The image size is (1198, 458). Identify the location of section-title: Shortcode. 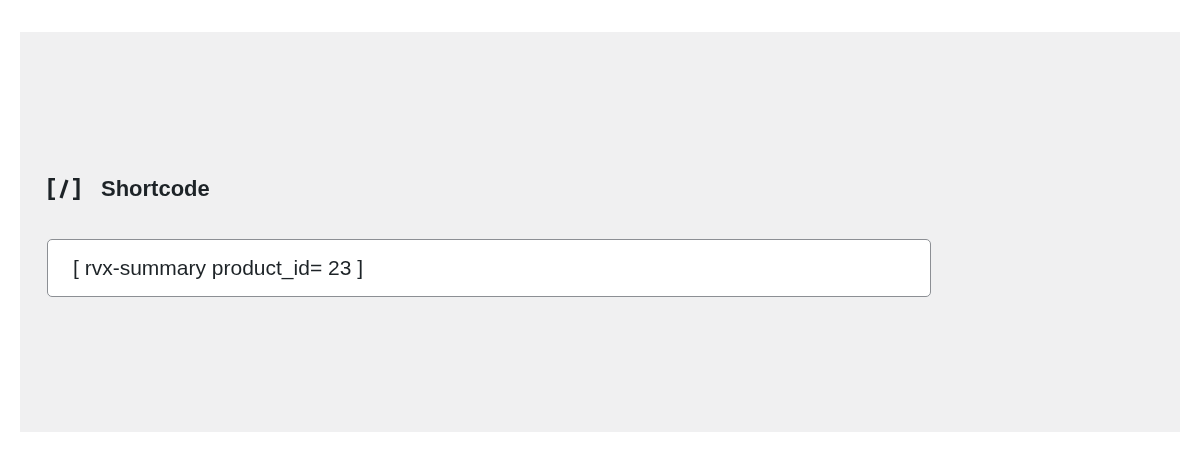
(155, 189).